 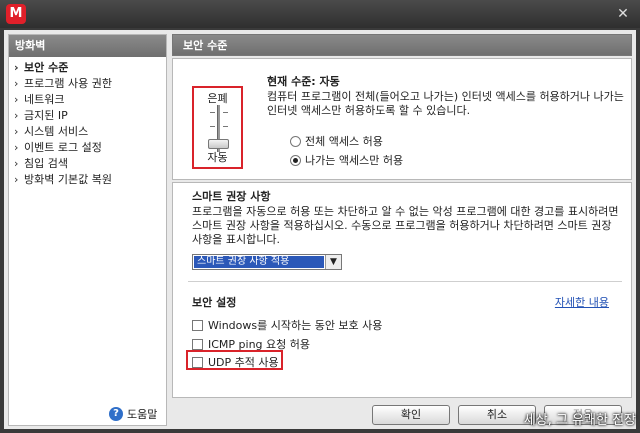 I want to click on sidebar-item-system-services: › 시스템 서비스, so click(x=87, y=132).